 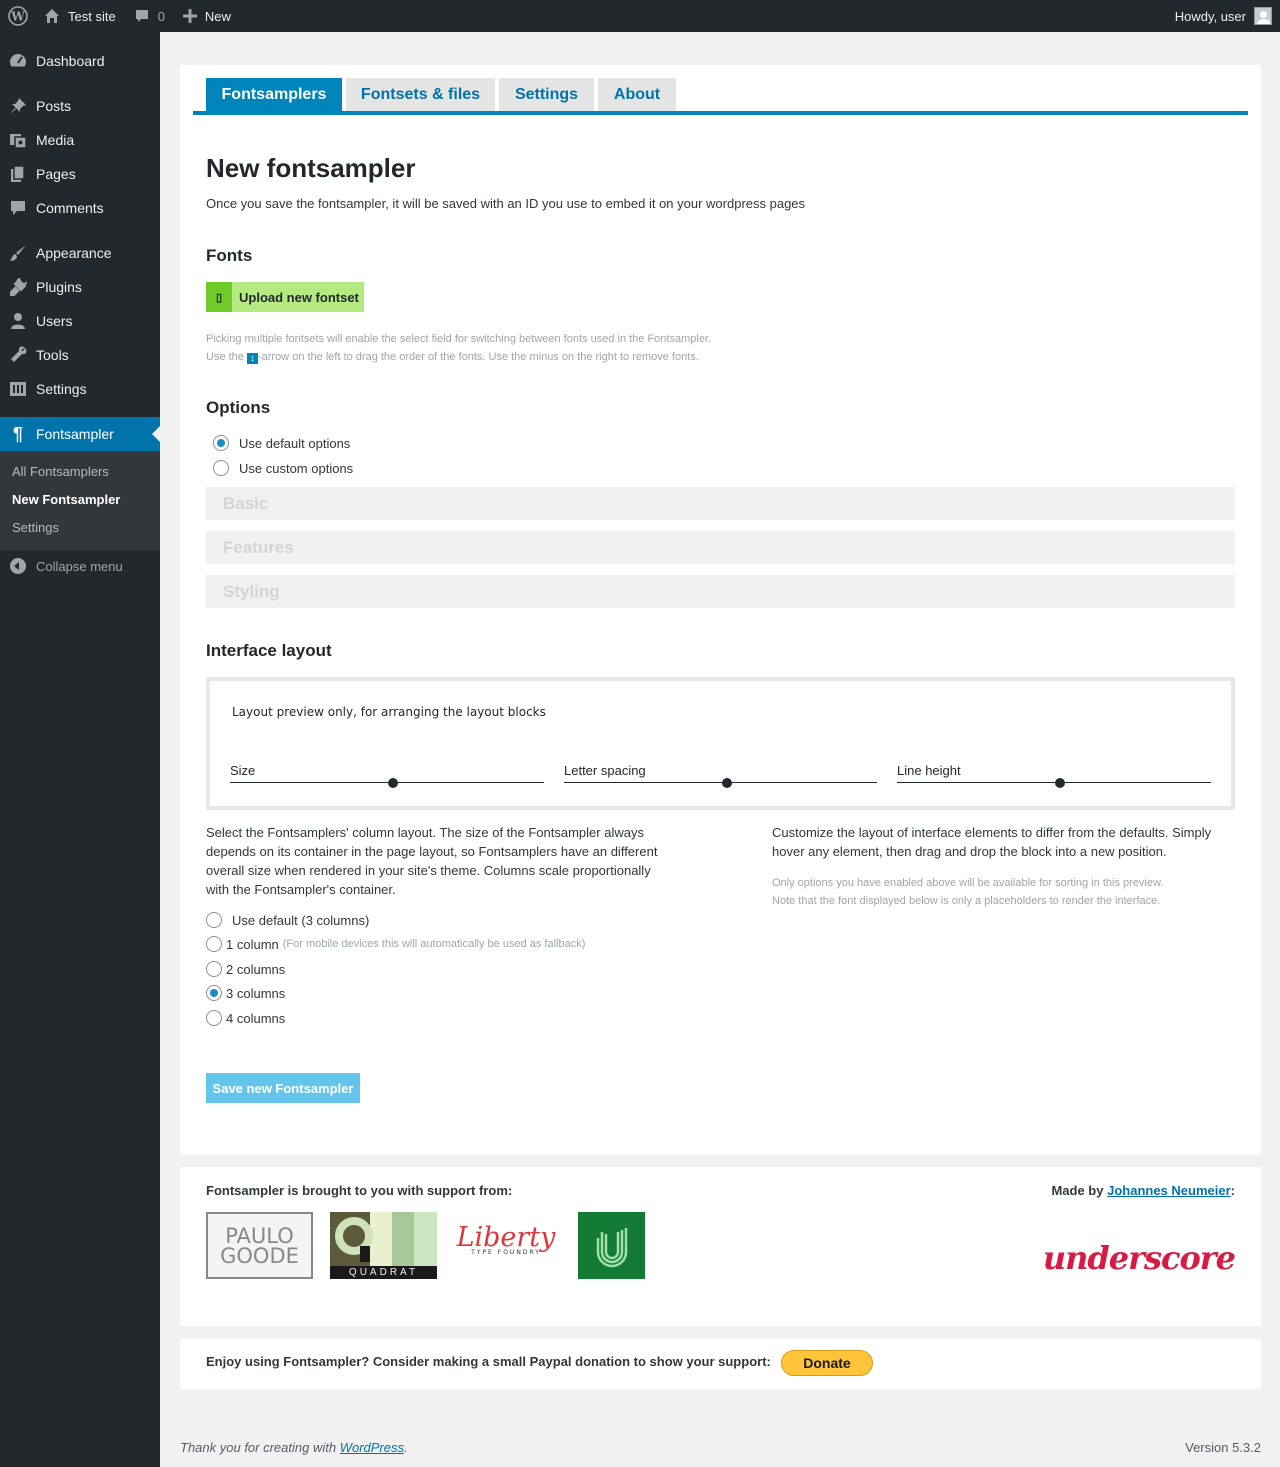 What do you see at coordinates (148, 16) in the screenshot?
I see `comments-link: 0` at bounding box center [148, 16].